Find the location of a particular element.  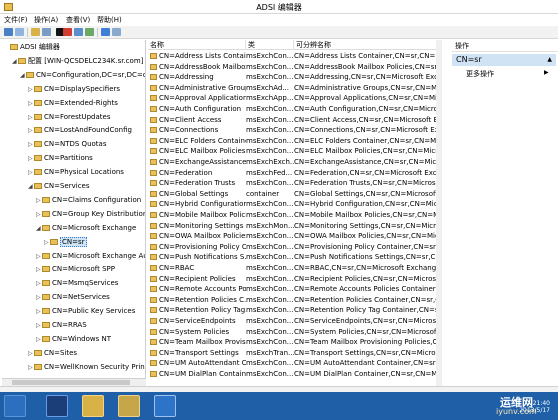

menu-help: 帮助(H) is located at coordinates (109, 20).